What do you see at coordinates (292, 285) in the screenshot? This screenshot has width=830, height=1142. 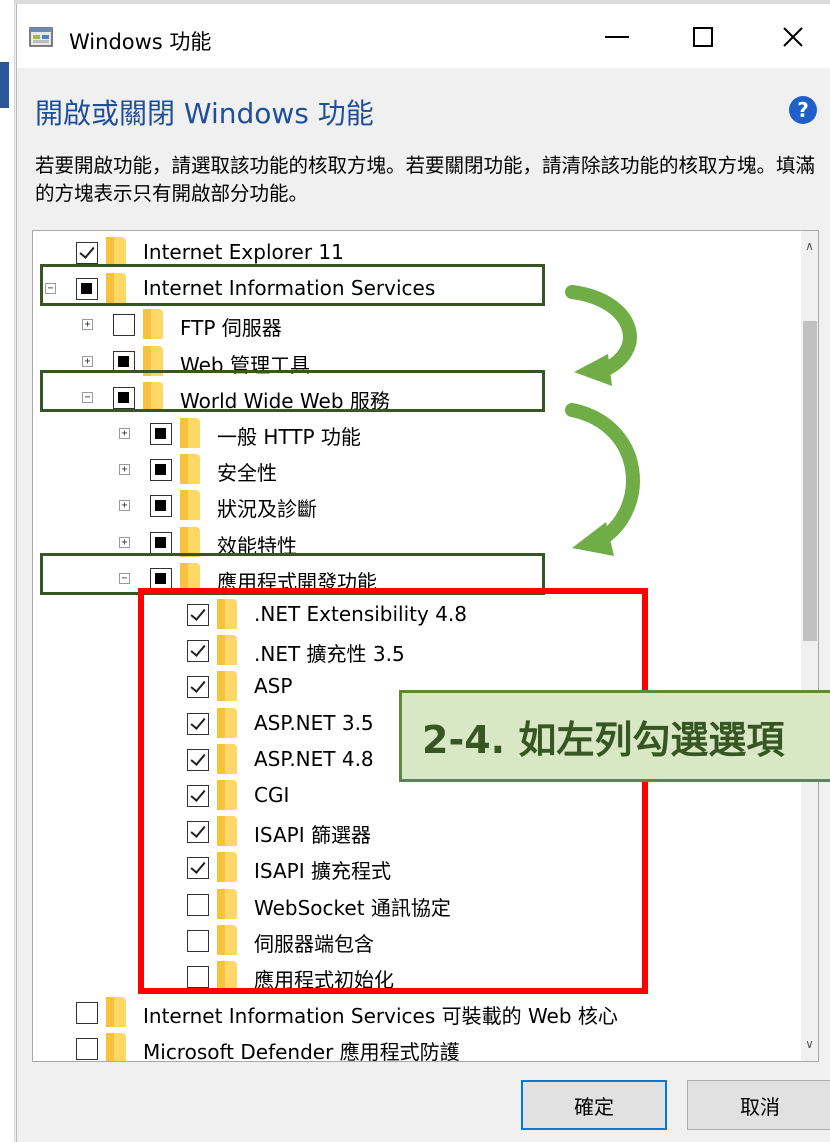 I see `highlight-iis` at bounding box center [292, 285].